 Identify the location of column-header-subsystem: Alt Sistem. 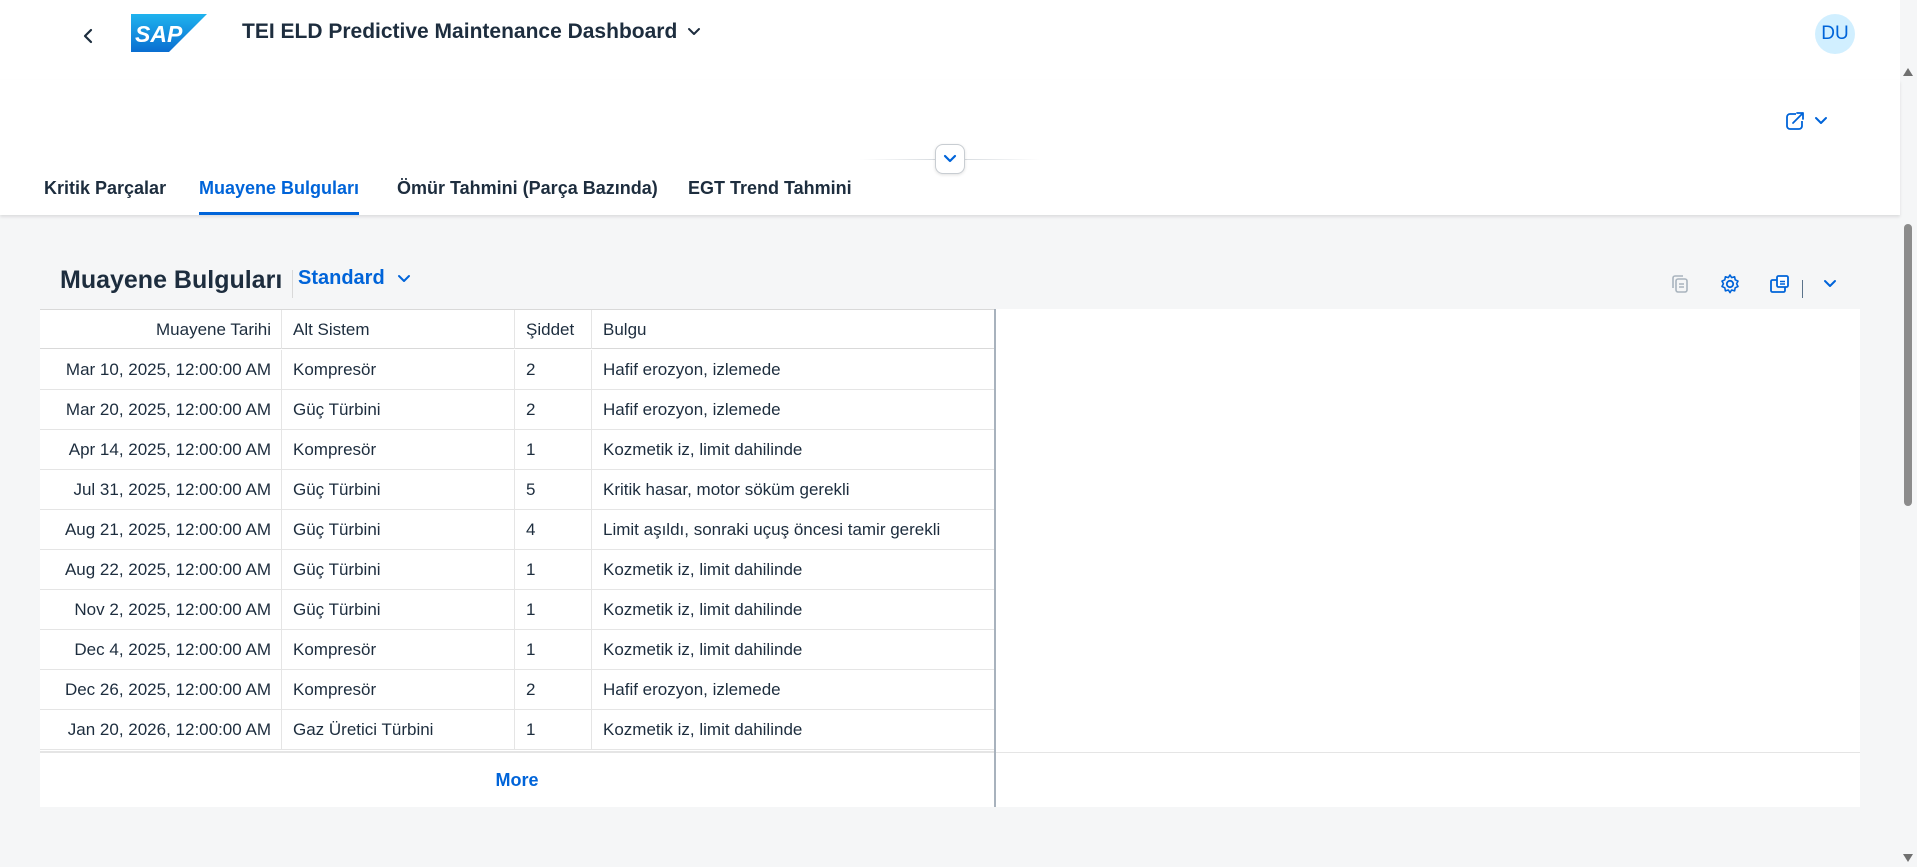
(399, 329).